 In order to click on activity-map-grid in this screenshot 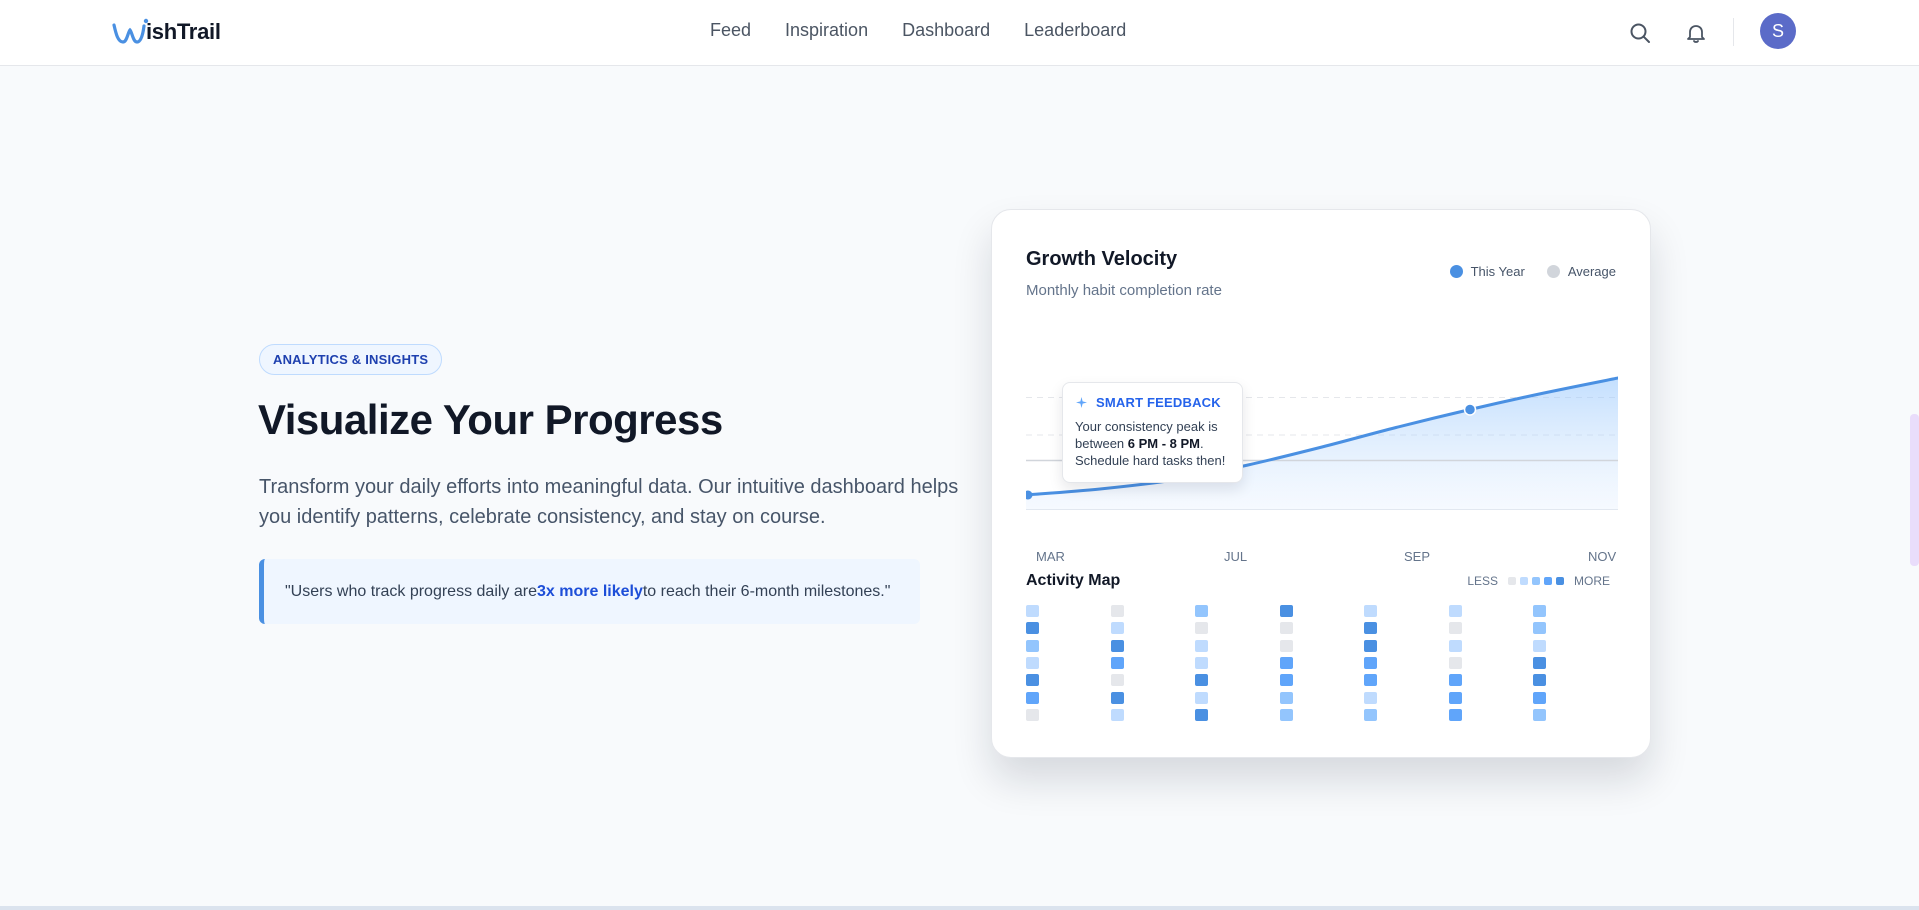, I will do `click(1286, 665)`.